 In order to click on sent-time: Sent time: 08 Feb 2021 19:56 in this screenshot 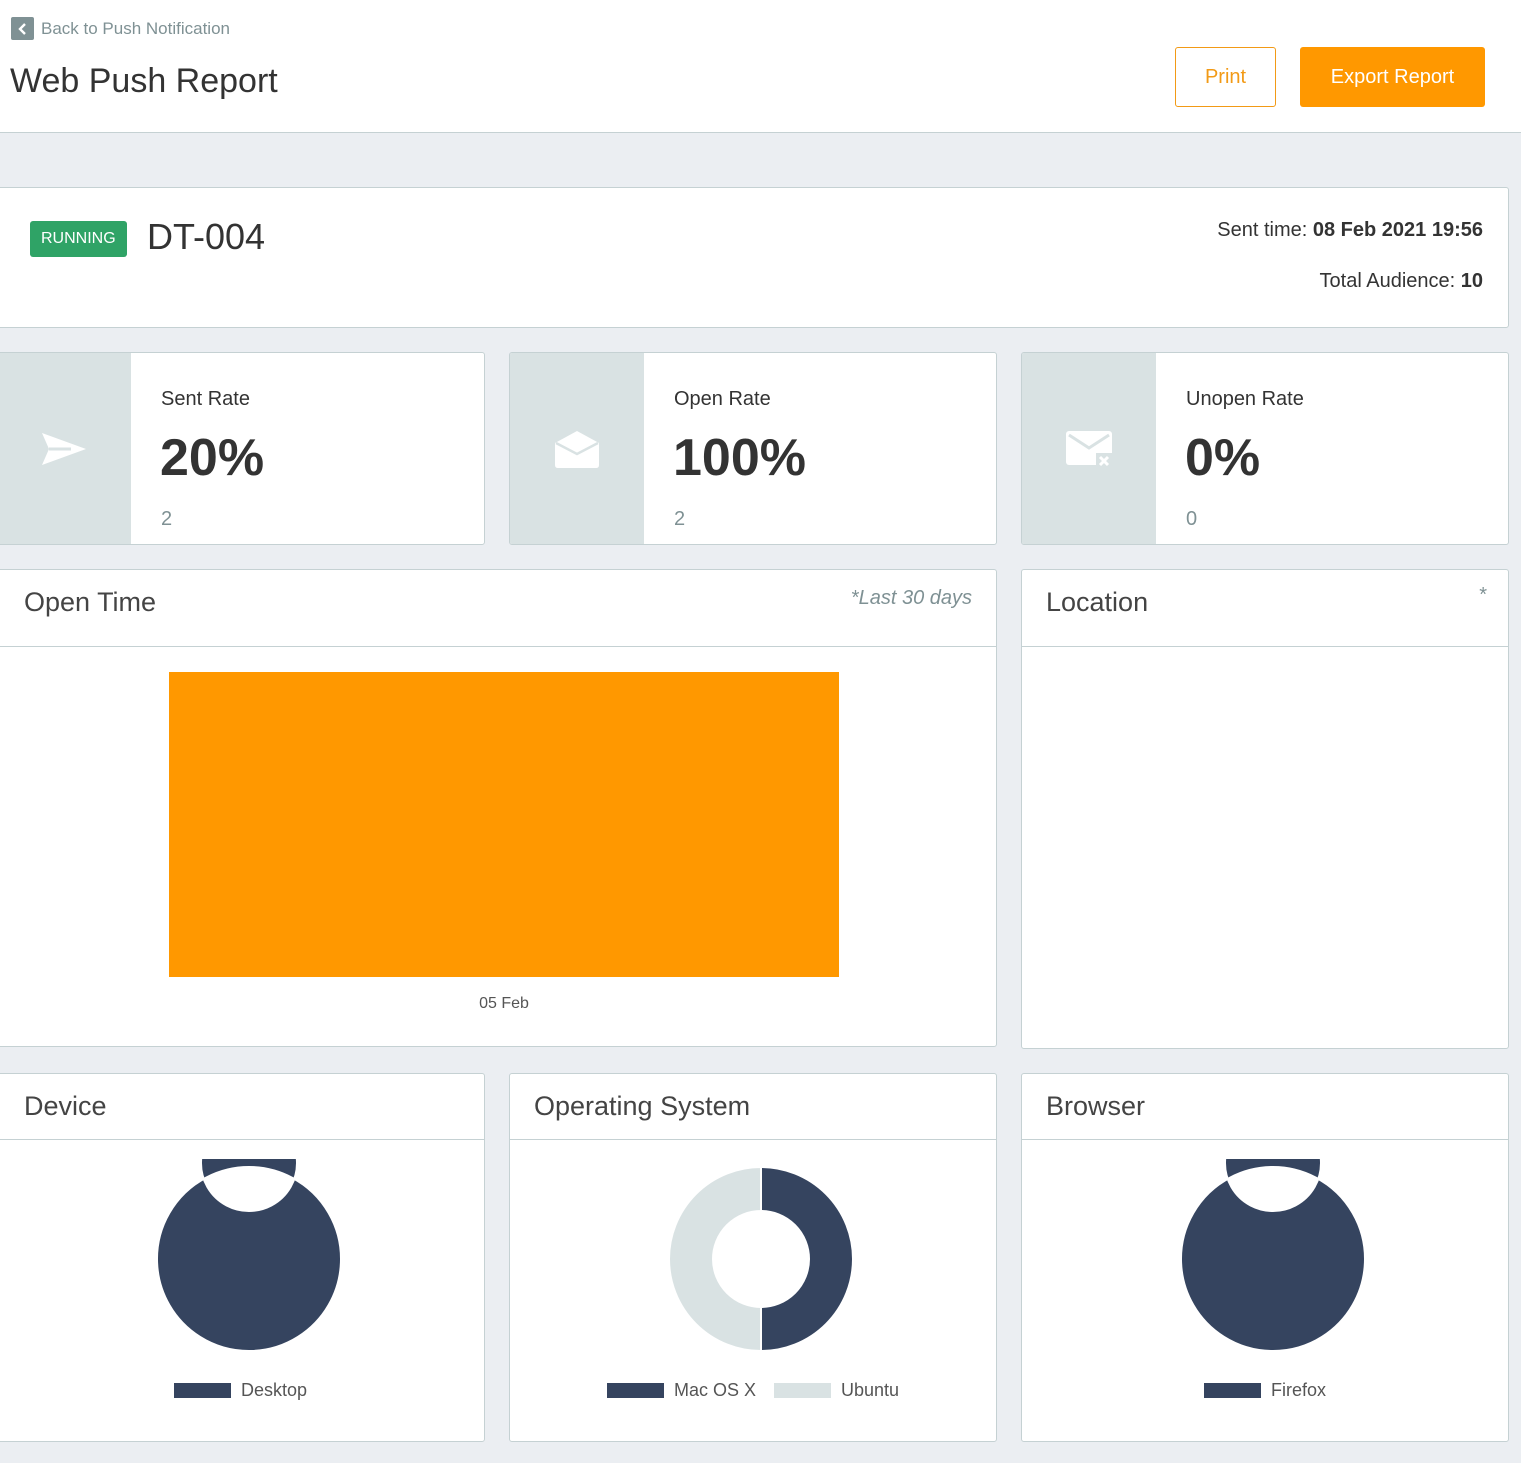, I will do `click(1350, 230)`.